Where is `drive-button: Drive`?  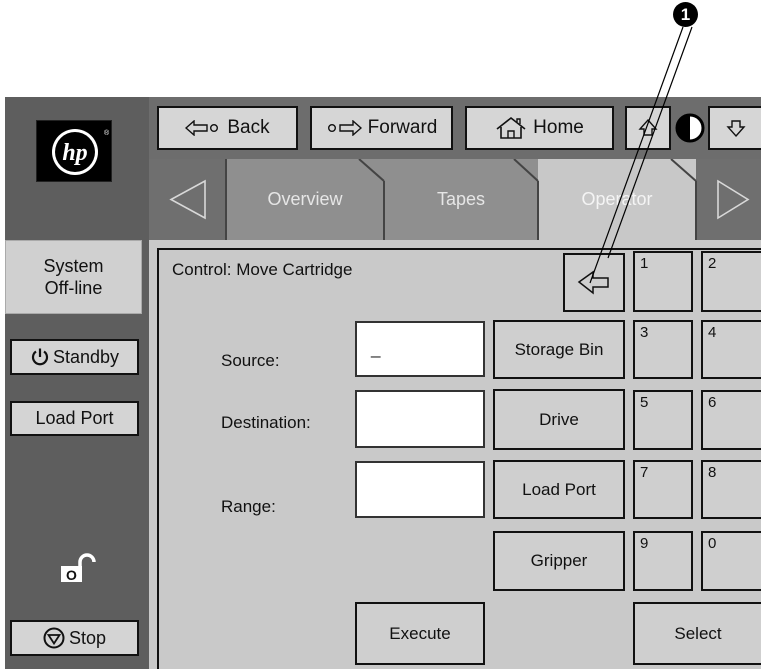 drive-button: Drive is located at coordinates (559, 419).